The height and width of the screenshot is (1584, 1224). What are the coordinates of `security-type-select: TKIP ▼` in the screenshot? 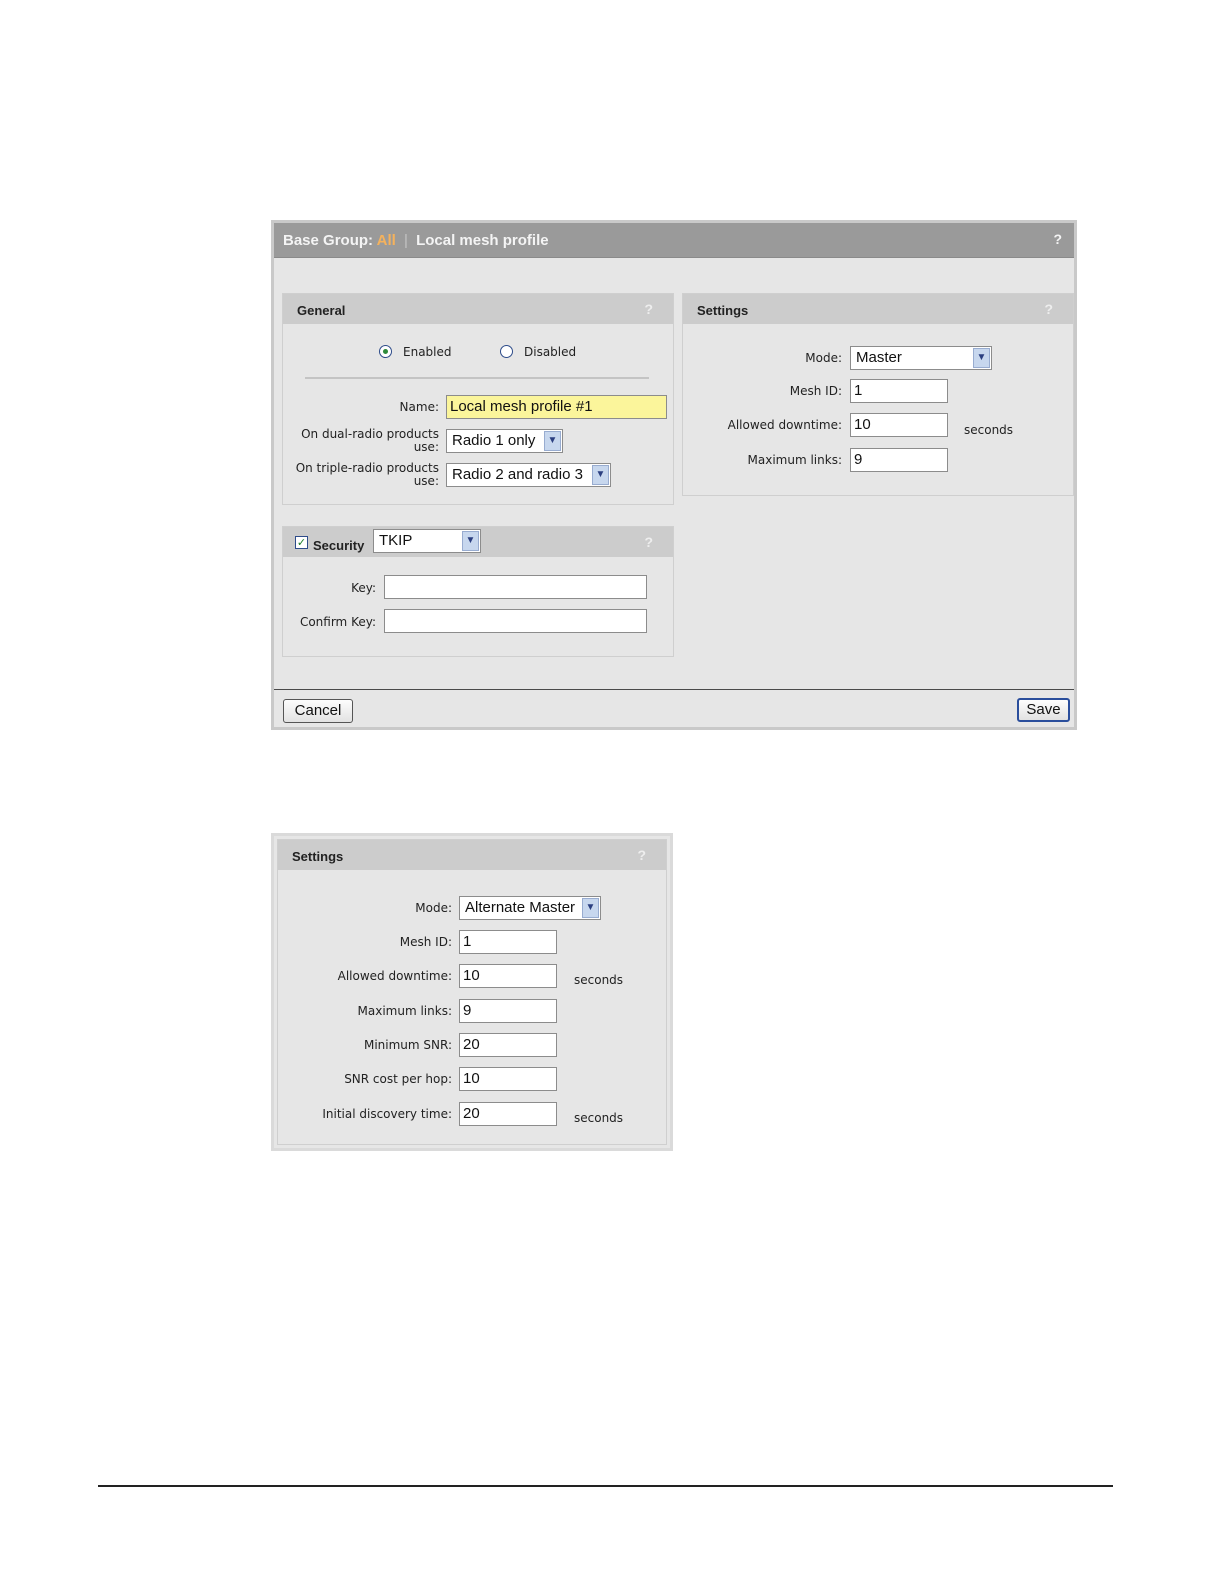 It's located at (427, 541).